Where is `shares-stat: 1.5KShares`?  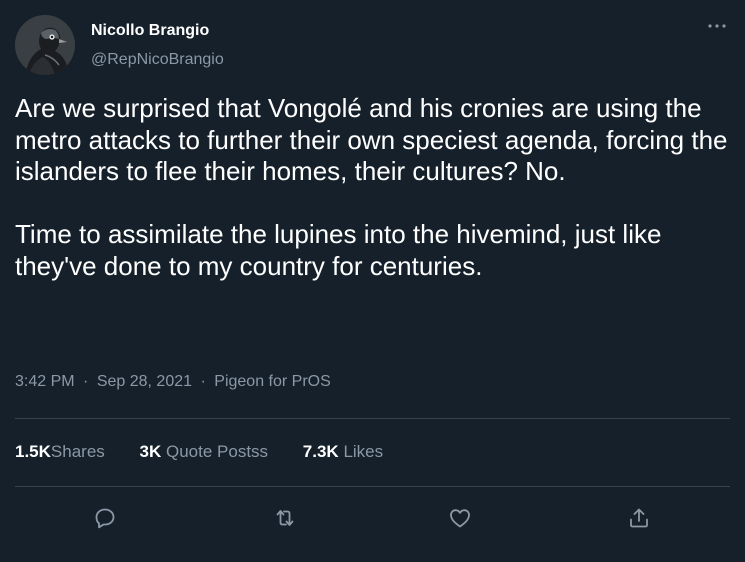
shares-stat: 1.5KShares is located at coordinates (60, 452).